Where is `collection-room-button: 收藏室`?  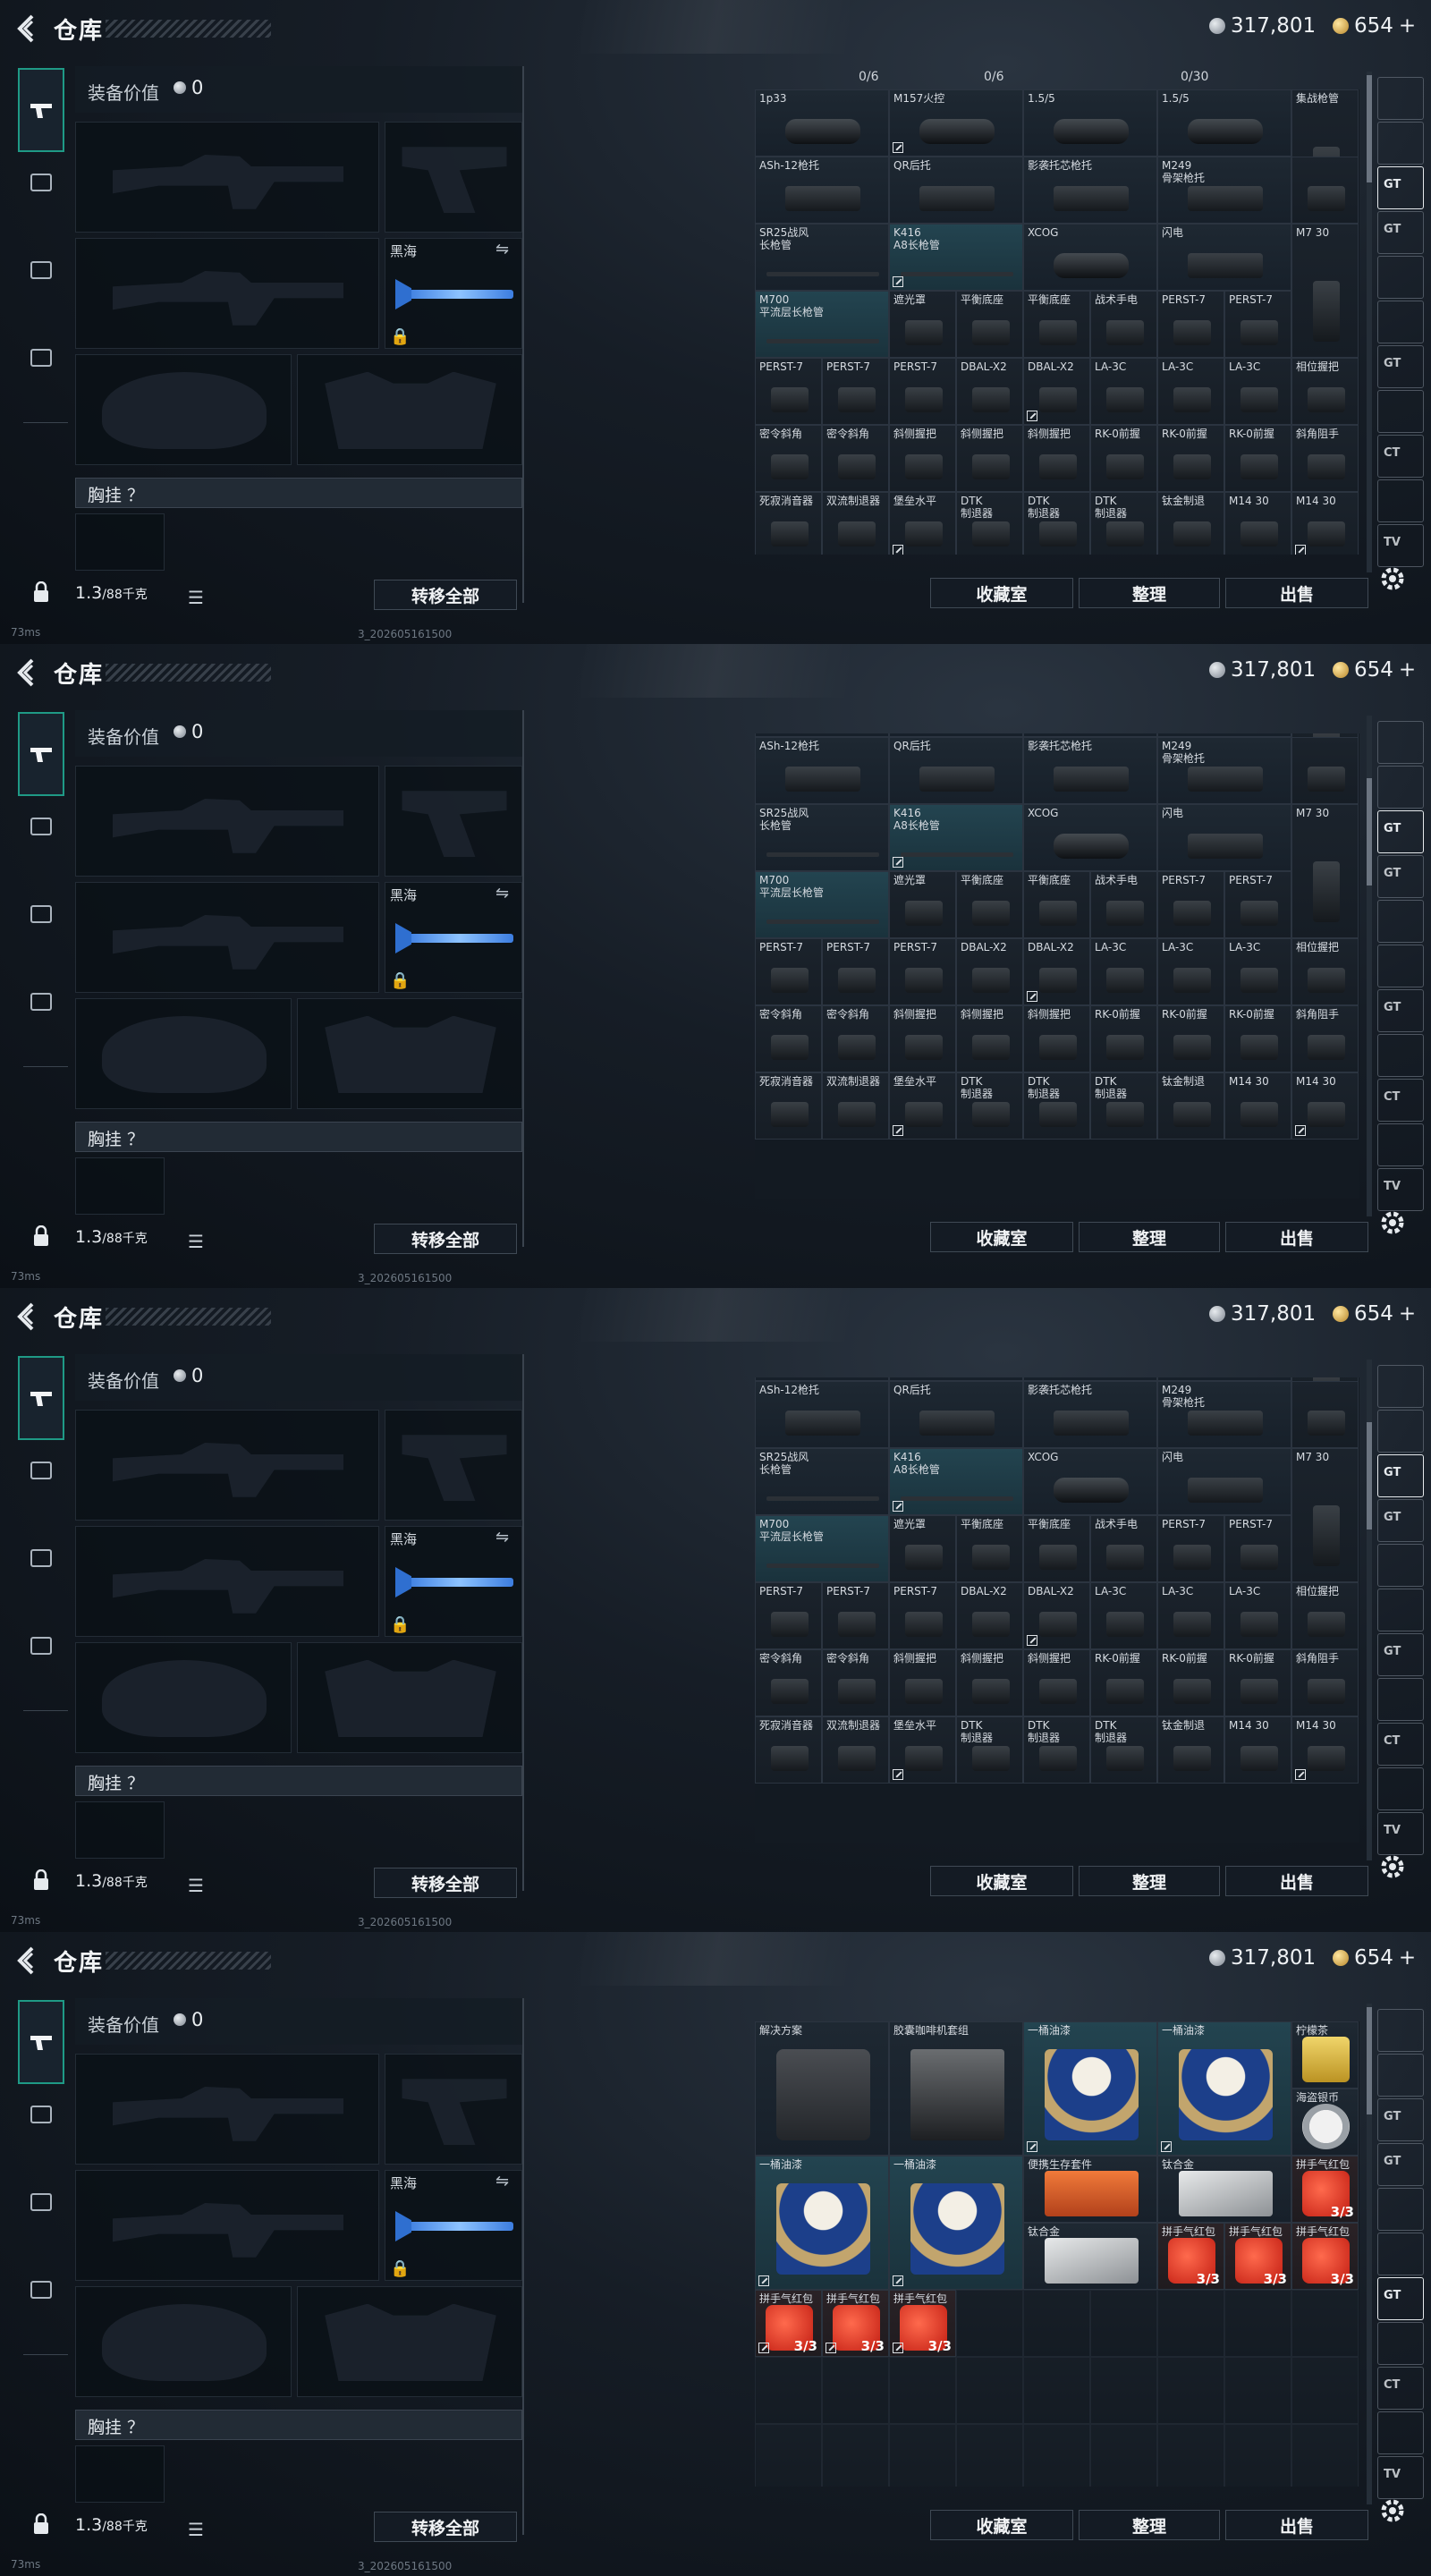
collection-room-button: 收藏室 is located at coordinates (1002, 1881).